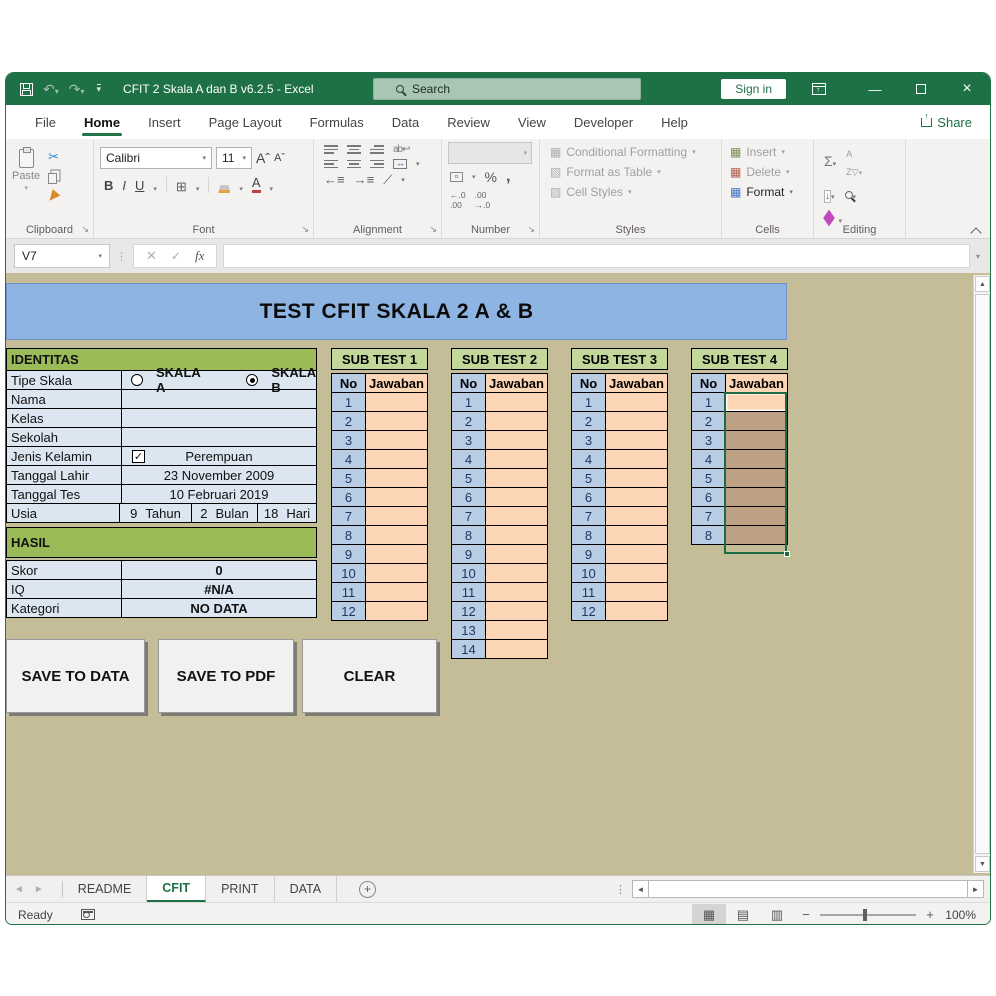  What do you see at coordinates (508, 177) in the screenshot?
I see `comma-style-icon: ,` at bounding box center [508, 177].